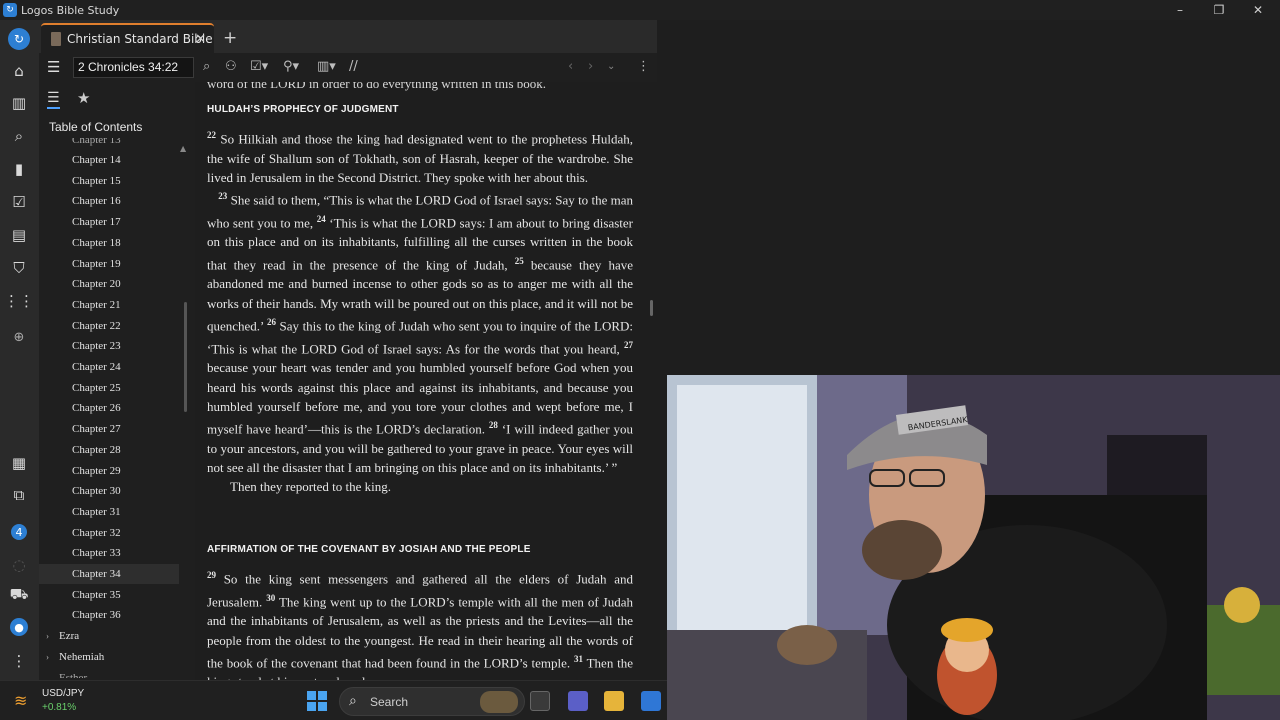 This screenshot has width=1280, height=720. I want to click on tools-grid-icon: ⋮⋮, so click(19, 301).